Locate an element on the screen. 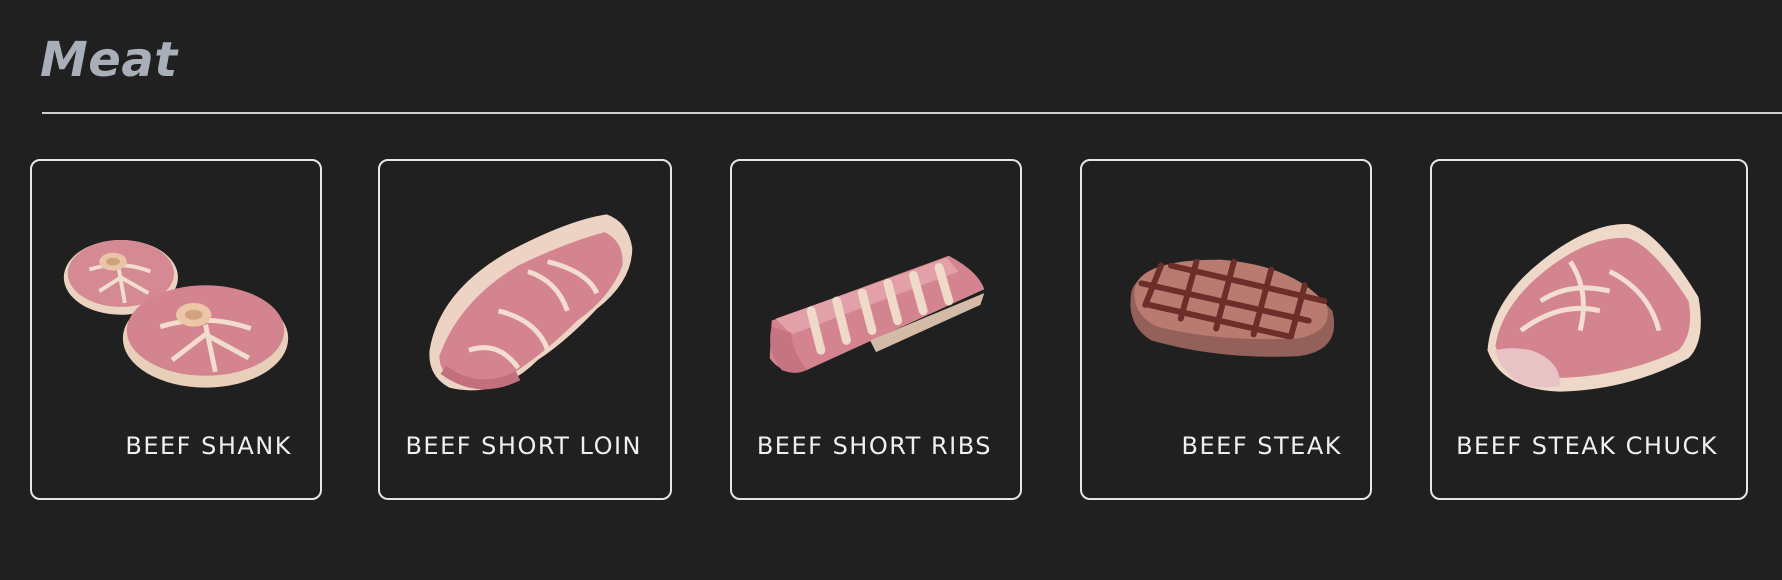  product-card-beef-steak-chuck: BEEF STEAK CHUCK is located at coordinates (1589, 329).